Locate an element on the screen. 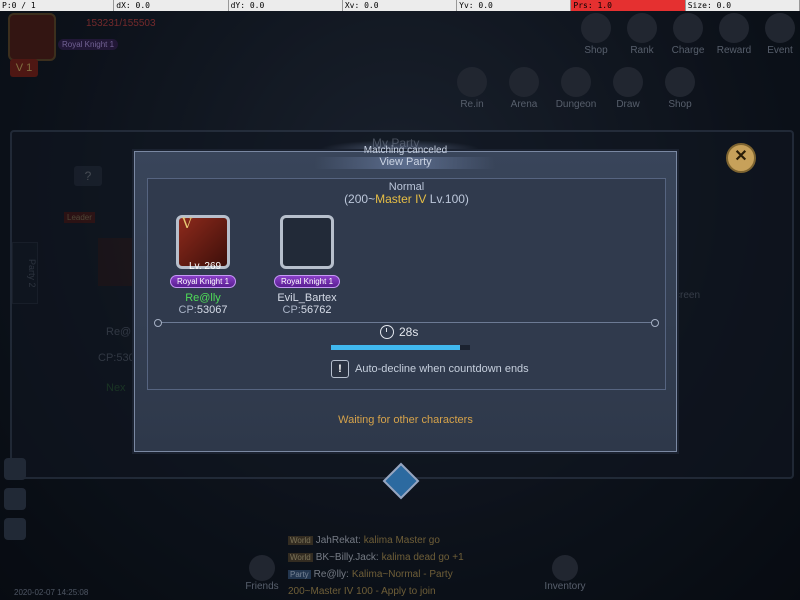  member-portrait is located at coordinates (307, 242).